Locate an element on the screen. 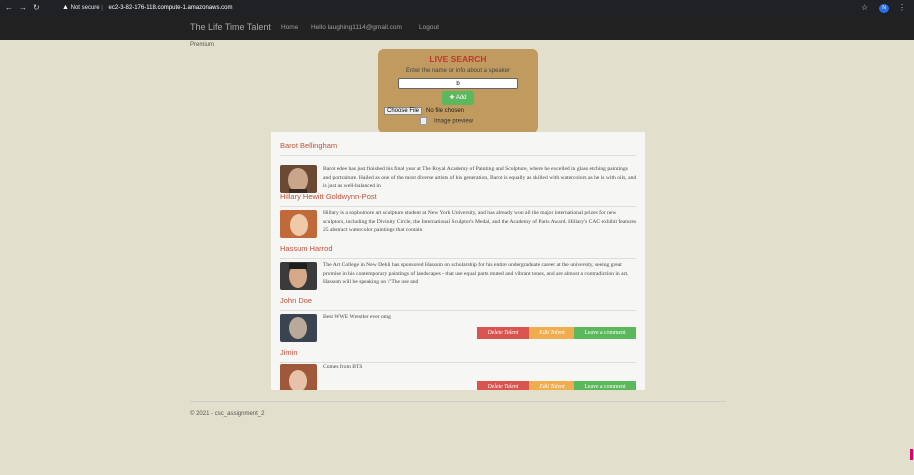 The image size is (914, 475). image-preview: Image preview is located at coordinates (446, 121).